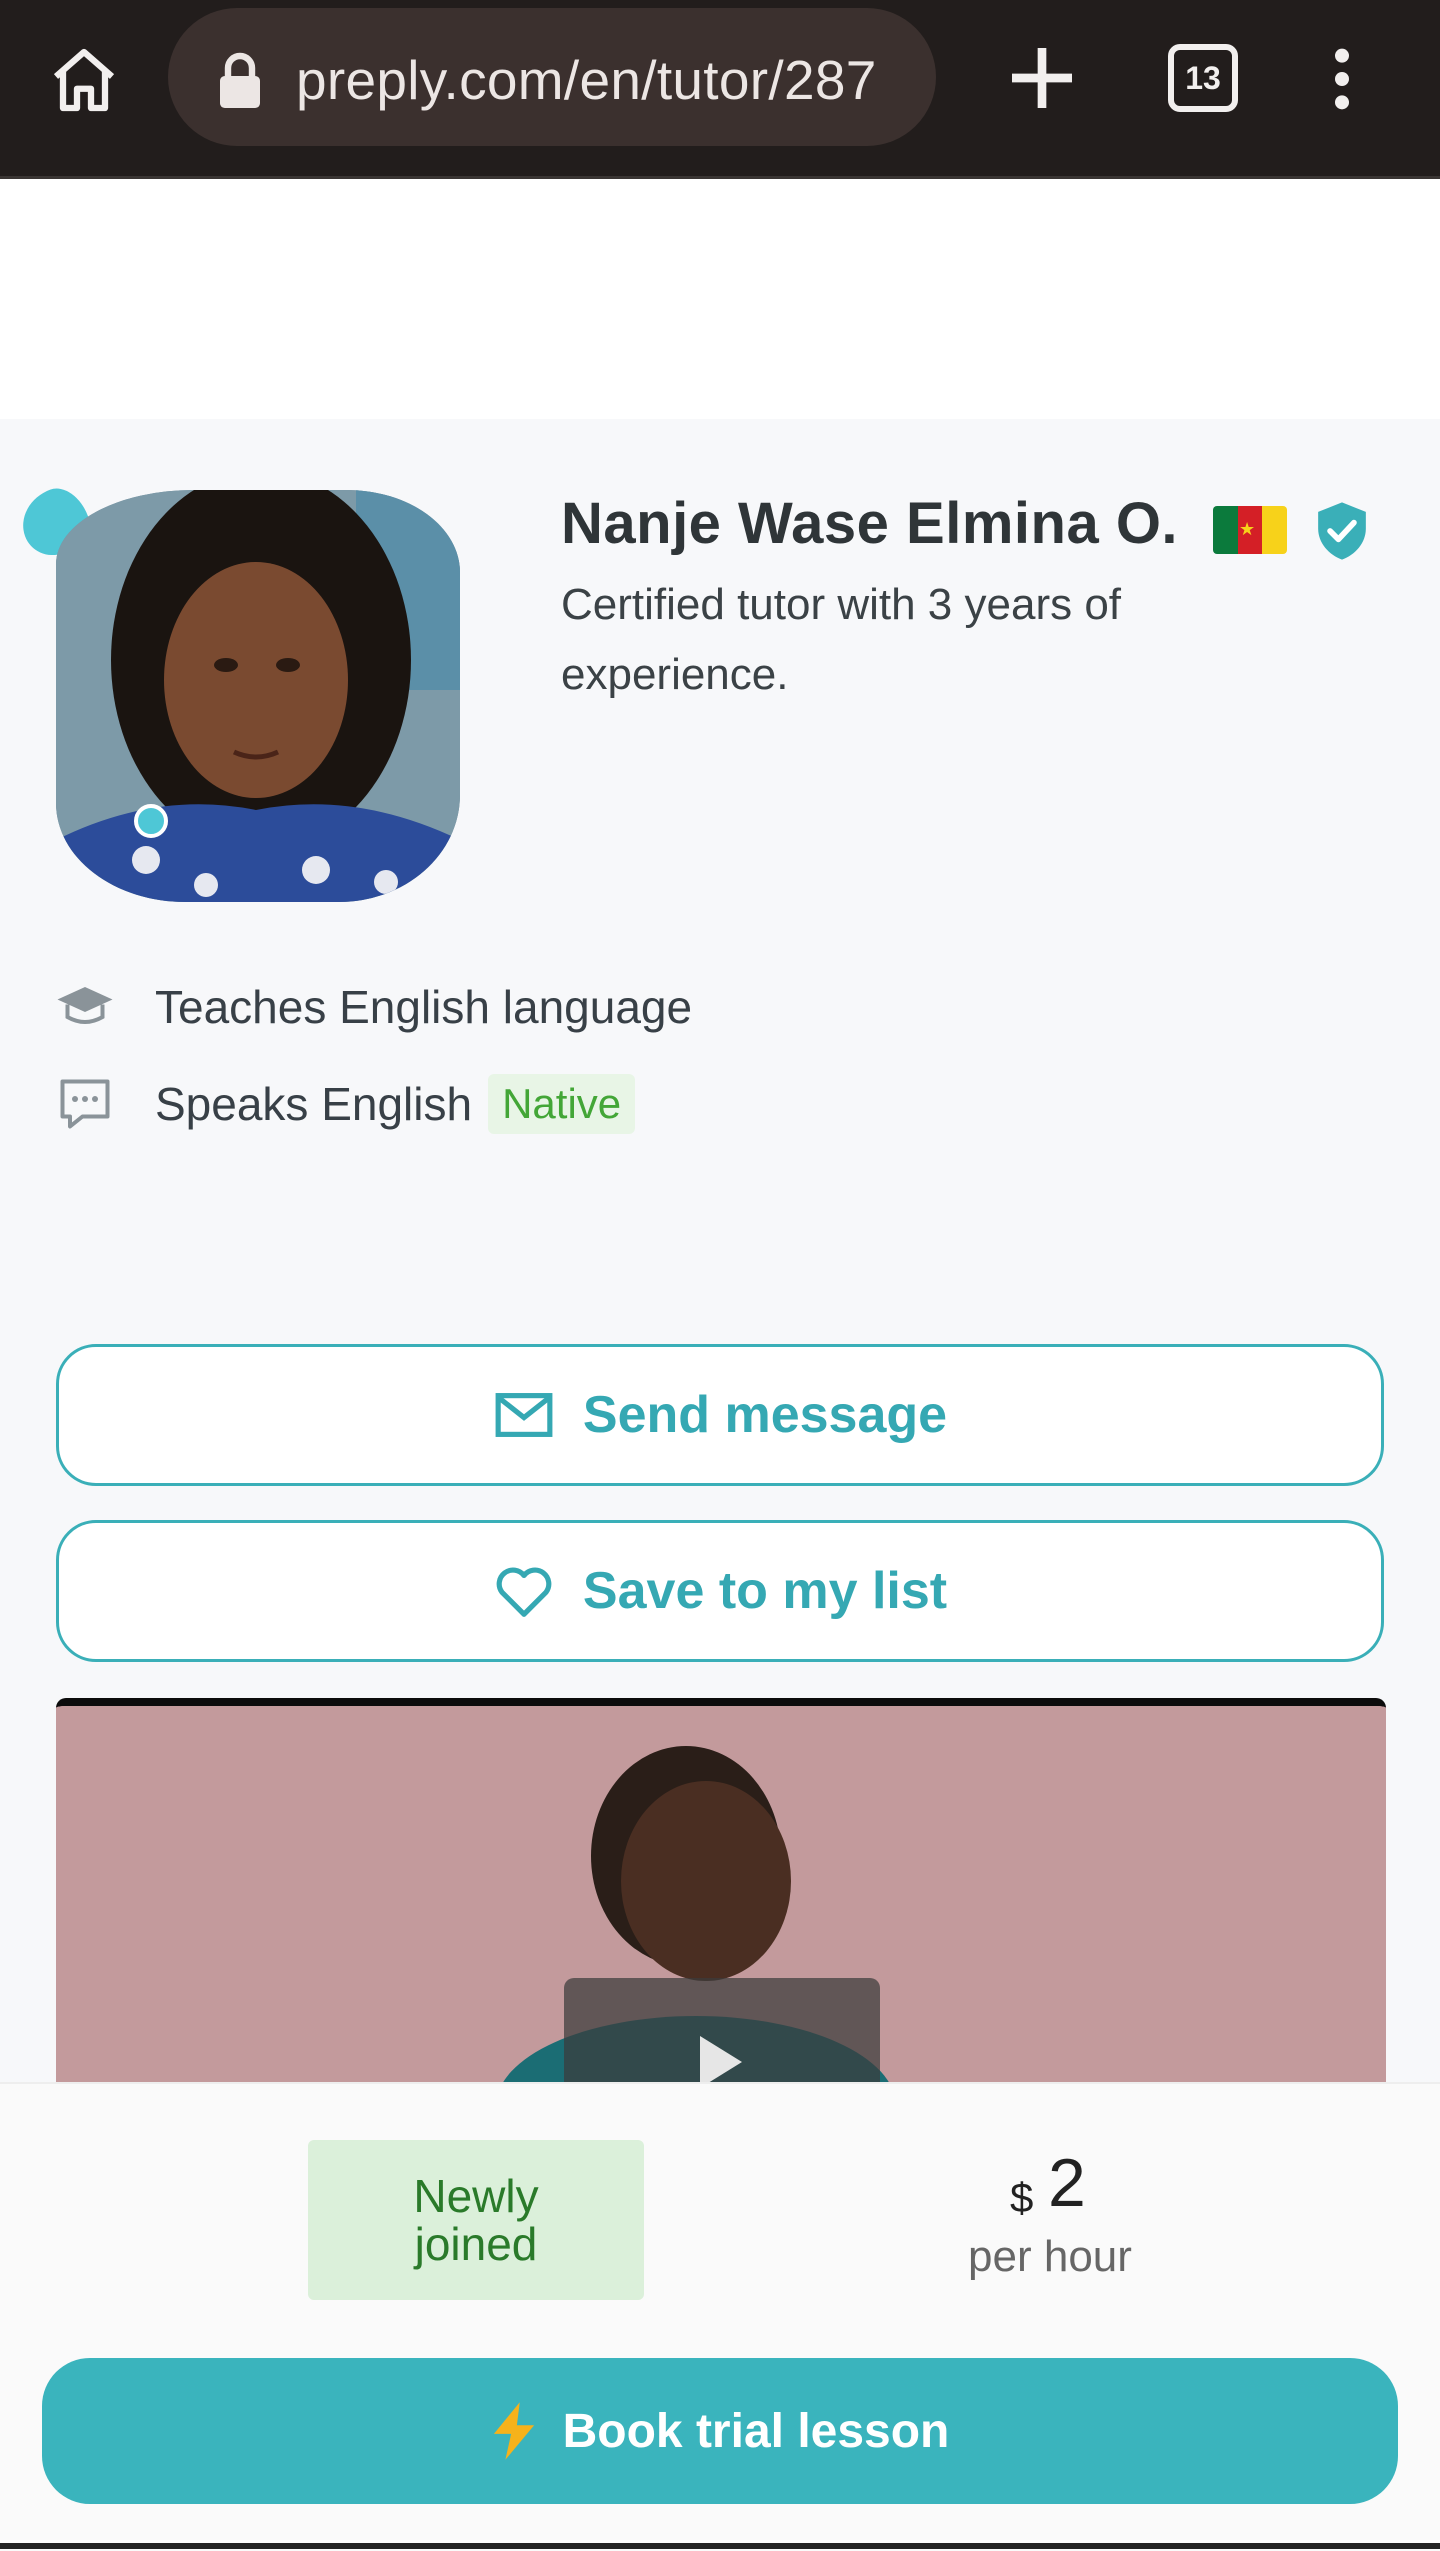 This screenshot has width=1440, height=2551. What do you see at coordinates (476, 2196) in the screenshot?
I see `newly-line1: Newly` at bounding box center [476, 2196].